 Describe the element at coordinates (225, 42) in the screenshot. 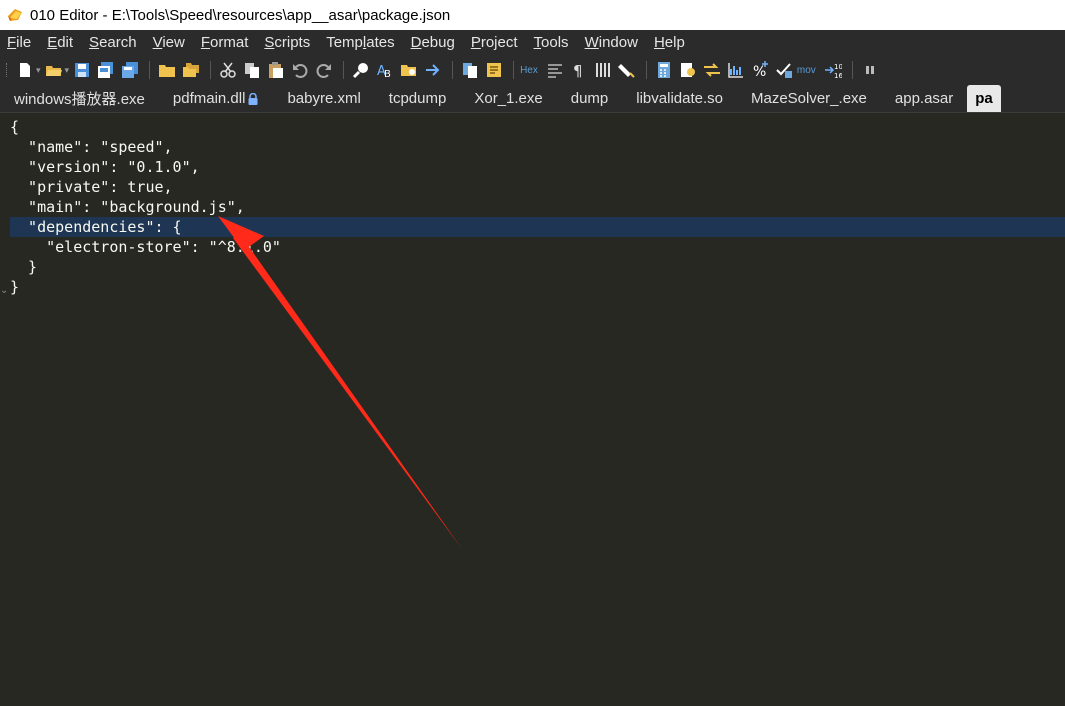

I see `menu-item-format: Format` at that location.